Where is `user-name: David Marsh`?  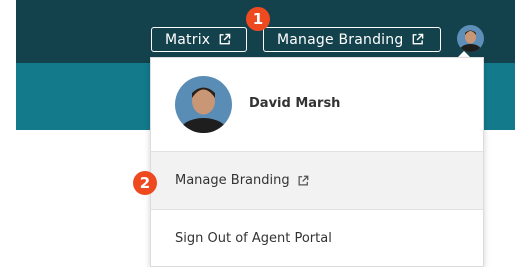
user-name: David Marsh is located at coordinates (295, 103).